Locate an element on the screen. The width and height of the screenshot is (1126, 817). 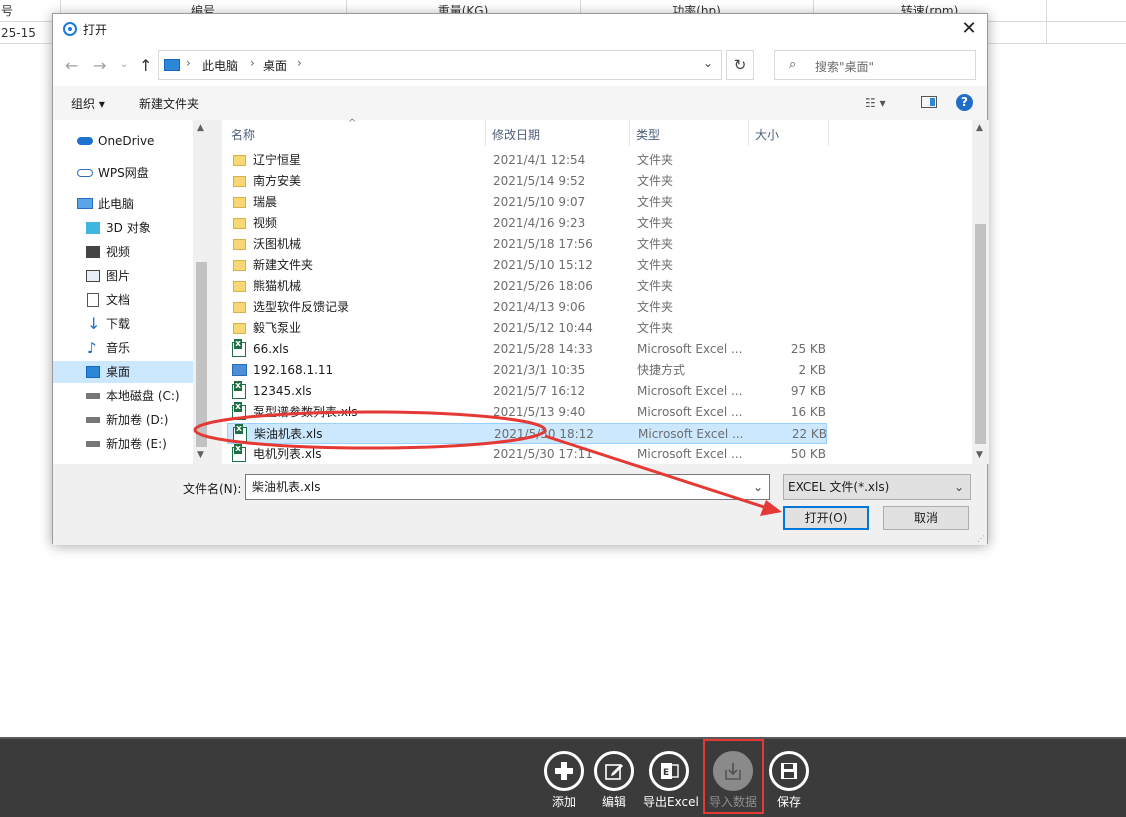
file-size: 97 KB is located at coordinates (808, 391).